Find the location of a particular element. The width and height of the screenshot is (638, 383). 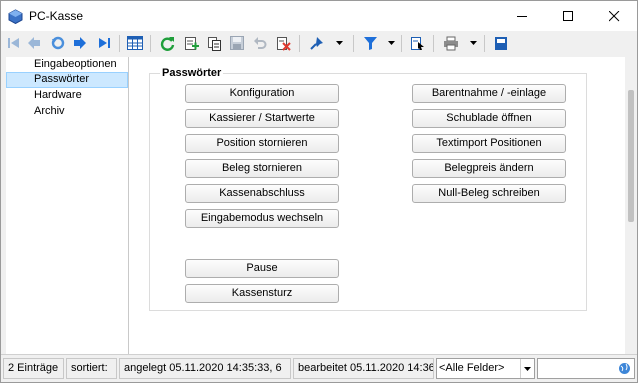

save-button is located at coordinates (237, 43).